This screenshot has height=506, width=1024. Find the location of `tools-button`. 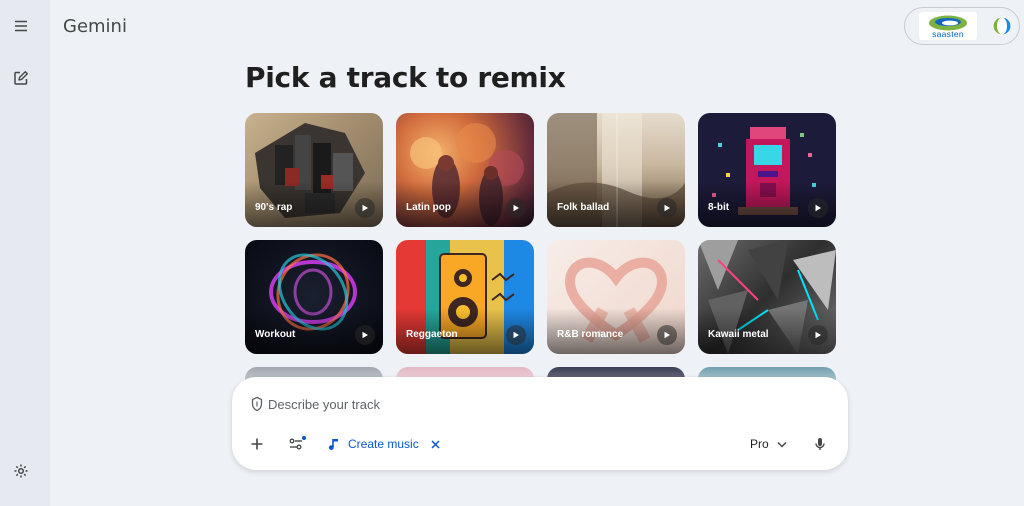

tools-button is located at coordinates (297, 444).